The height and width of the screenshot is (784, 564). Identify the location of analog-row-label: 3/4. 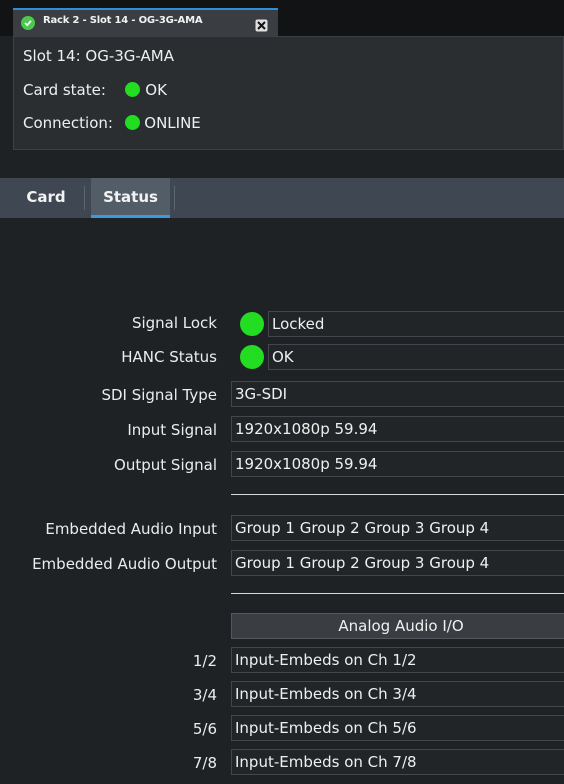
(204, 695).